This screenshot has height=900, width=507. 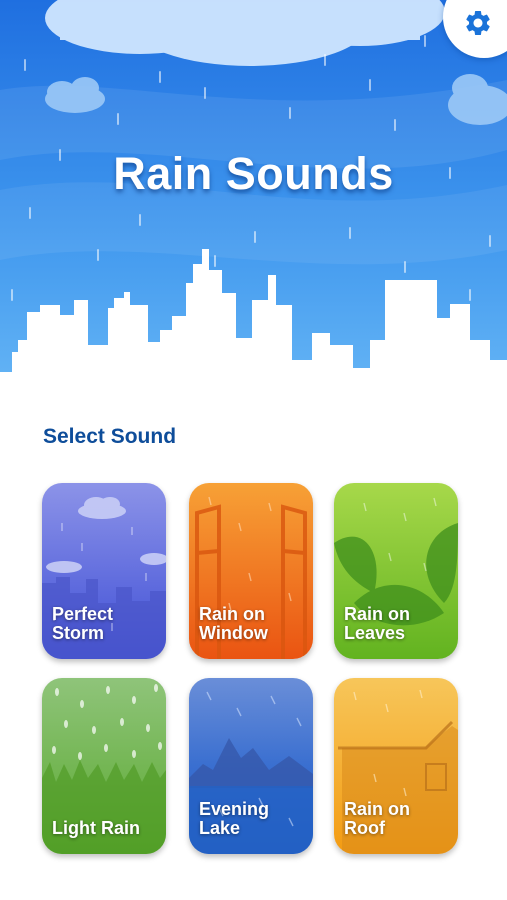 I want to click on sound-label: Light Rain, so click(x=96, y=828).